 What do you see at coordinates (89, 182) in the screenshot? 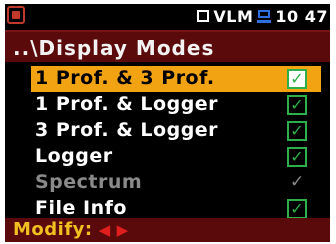
I see `list-item-label: Spectrum` at bounding box center [89, 182].